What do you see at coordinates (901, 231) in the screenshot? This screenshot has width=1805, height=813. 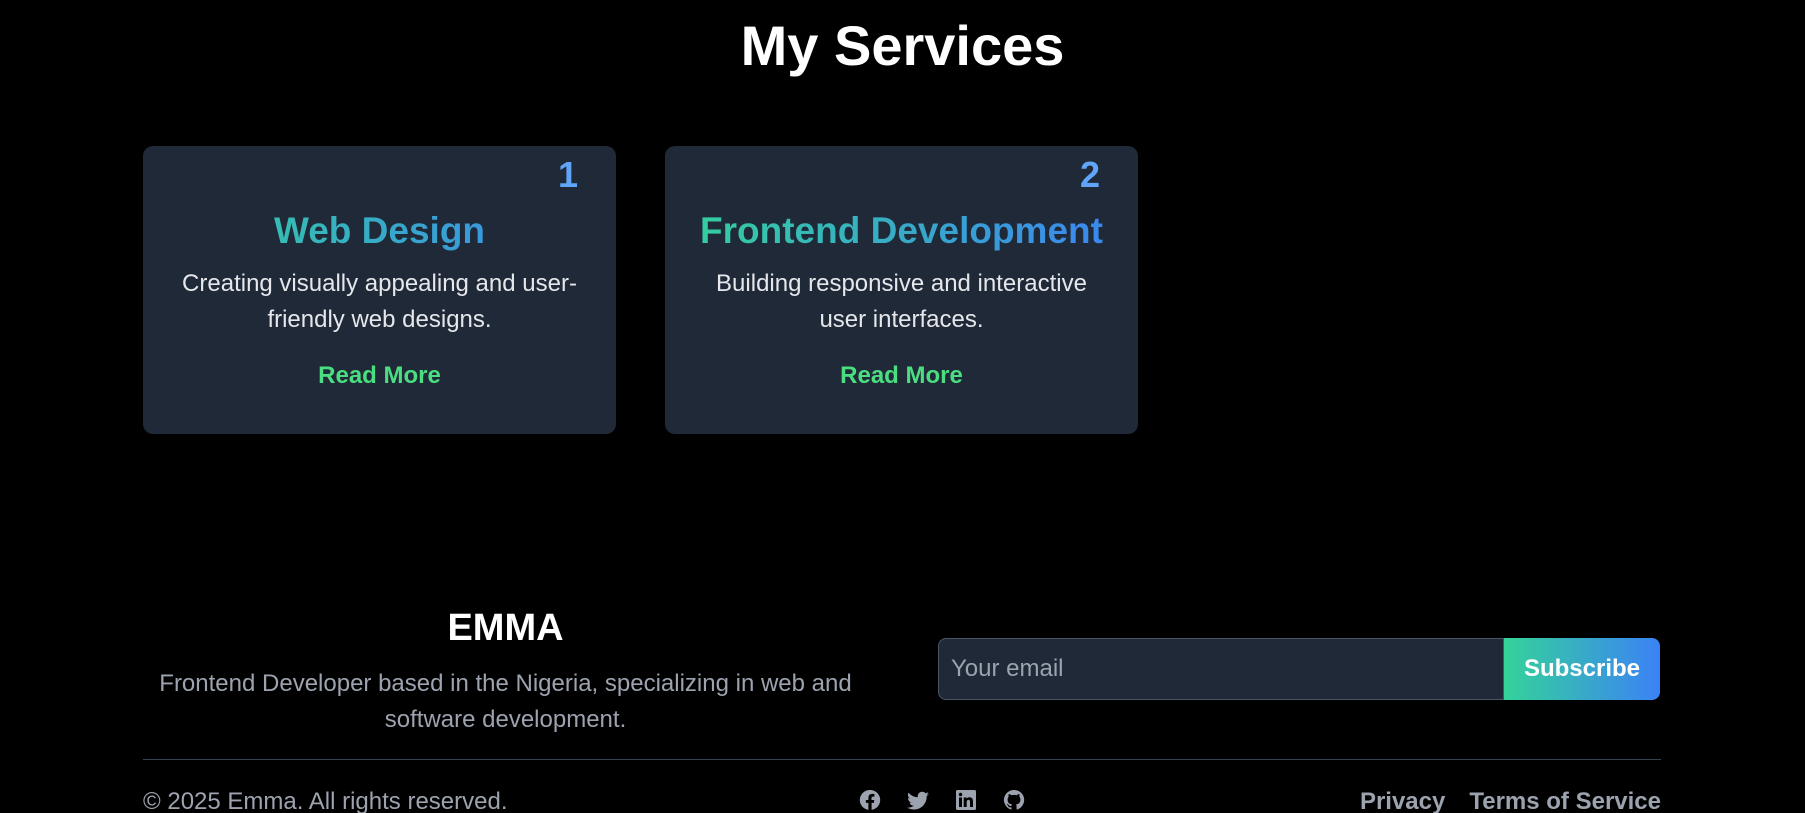 I see `card-title: Frontend Development` at bounding box center [901, 231].